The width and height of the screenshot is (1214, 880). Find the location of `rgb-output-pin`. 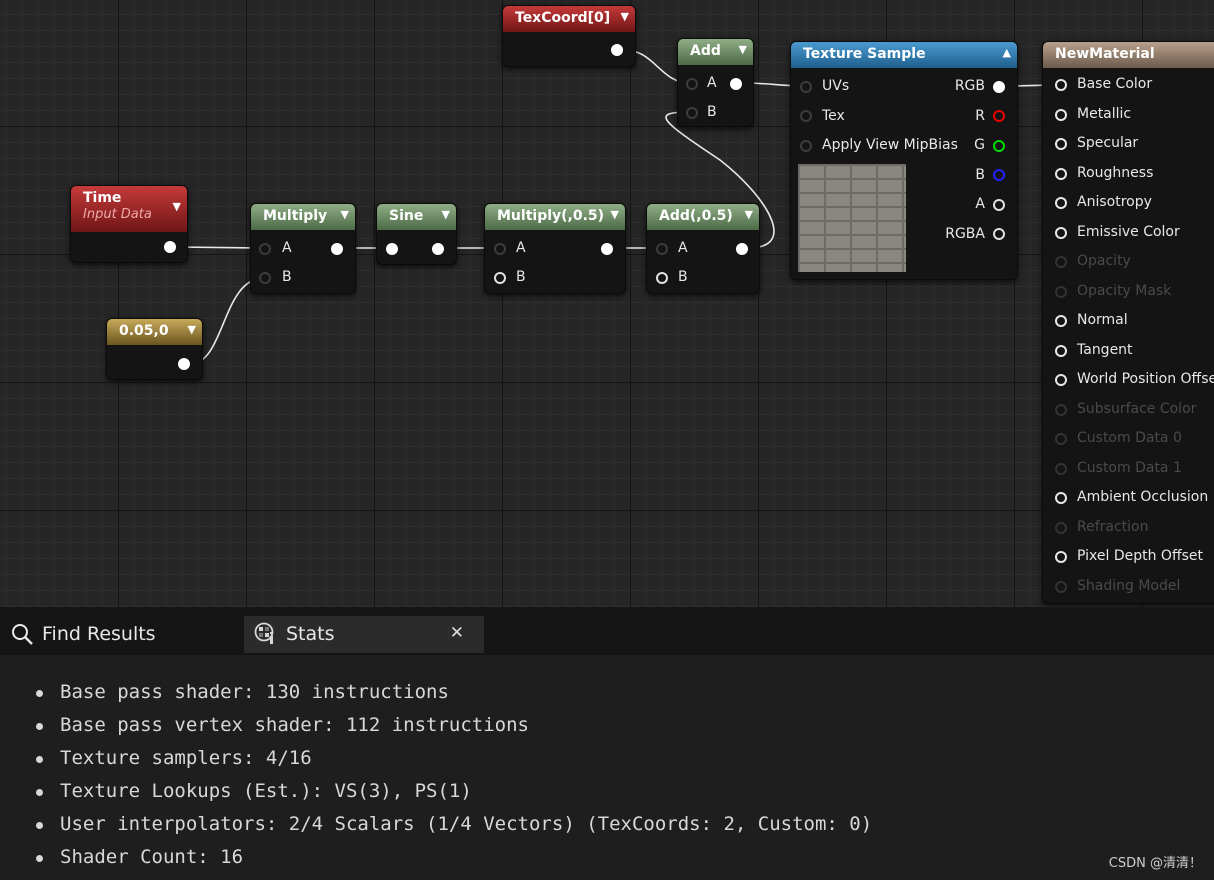

rgb-output-pin is located at coordinates (999, 87).